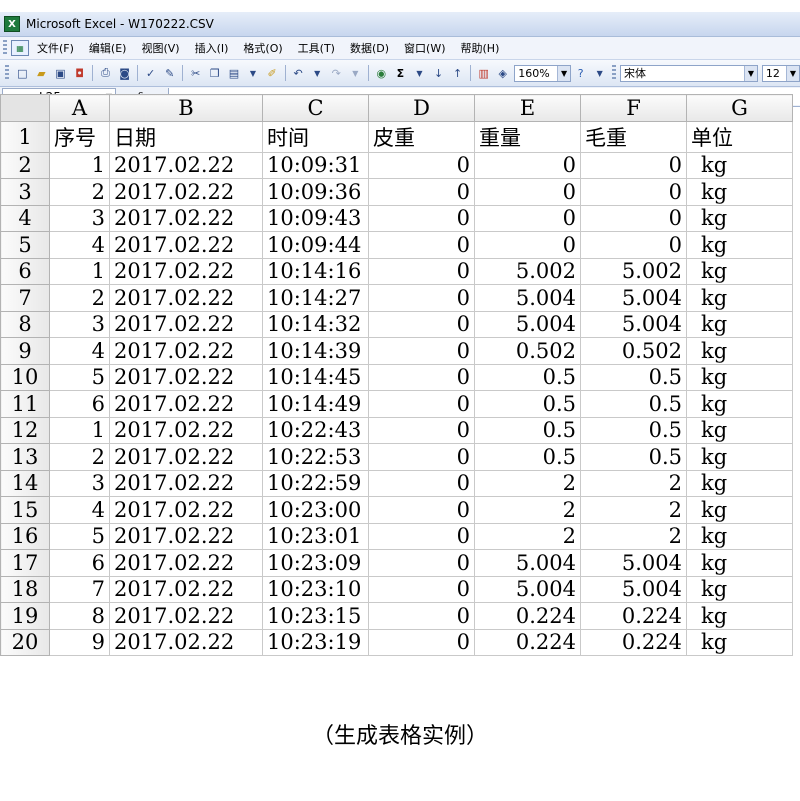 The height and width of the screenshot is (801, 800). Describe the element at coordinates (25, 377) in the screenshot. I see `row-header: 10` at that location.